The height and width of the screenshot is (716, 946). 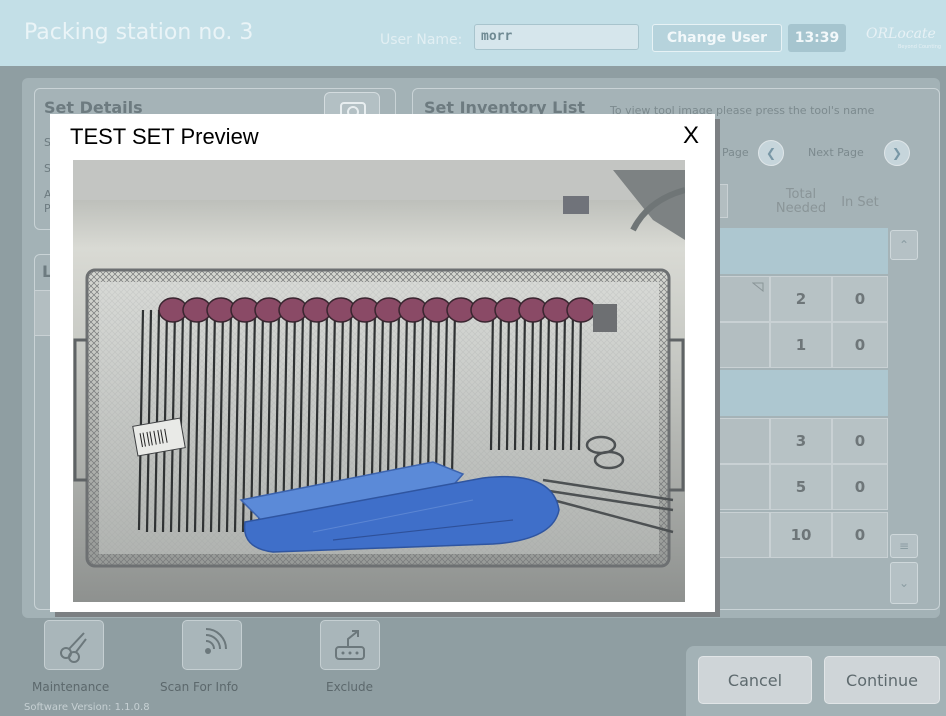 What do you see at coordinates (421, 40) in the screenshot?
I see `user-name-label: User Name:` at bounding box center [421, 40].